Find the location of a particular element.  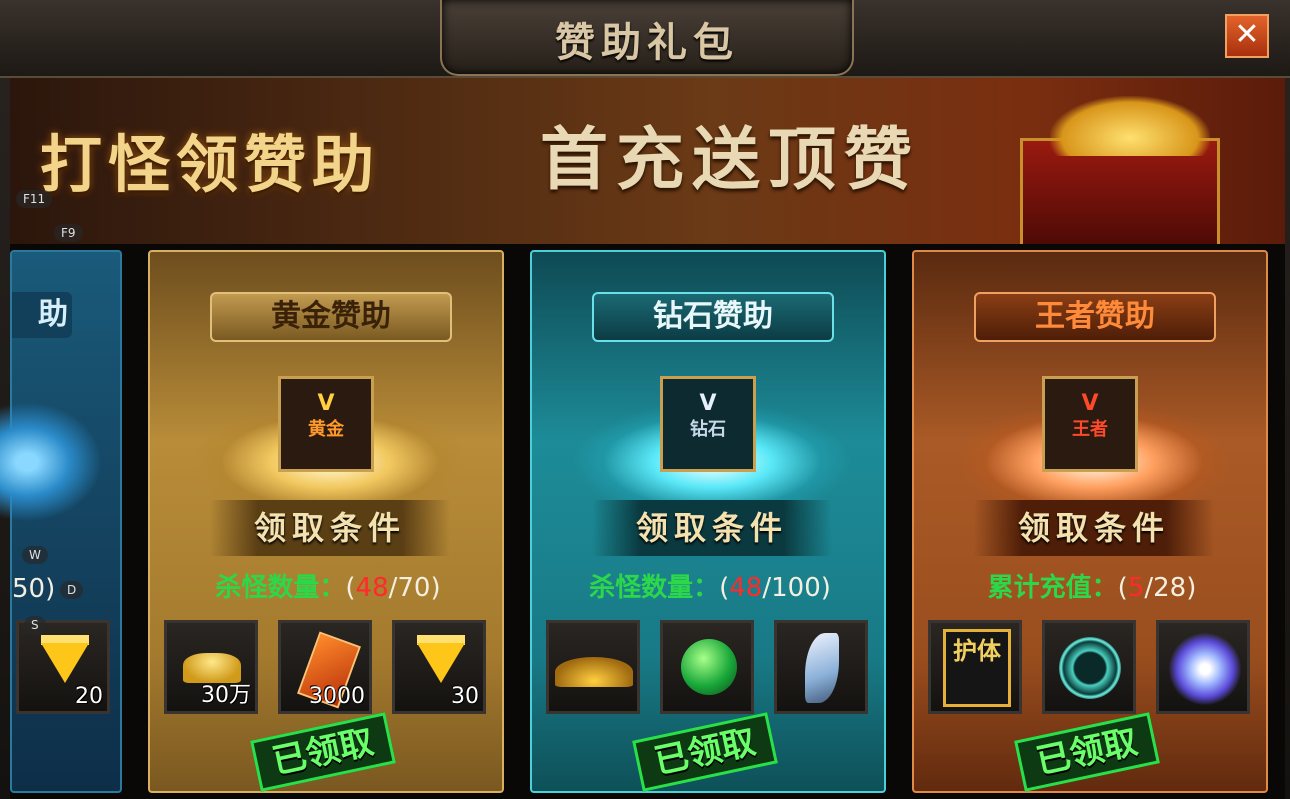

item-qty: 20 is located at coordinates (89, 696).